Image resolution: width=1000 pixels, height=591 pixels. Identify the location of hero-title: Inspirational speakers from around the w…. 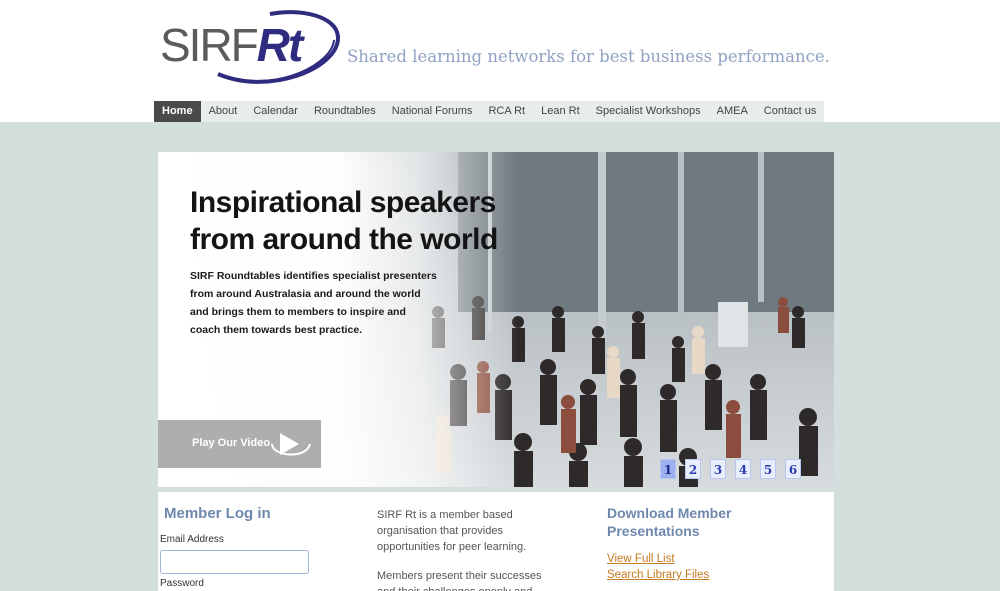
(370, 221).